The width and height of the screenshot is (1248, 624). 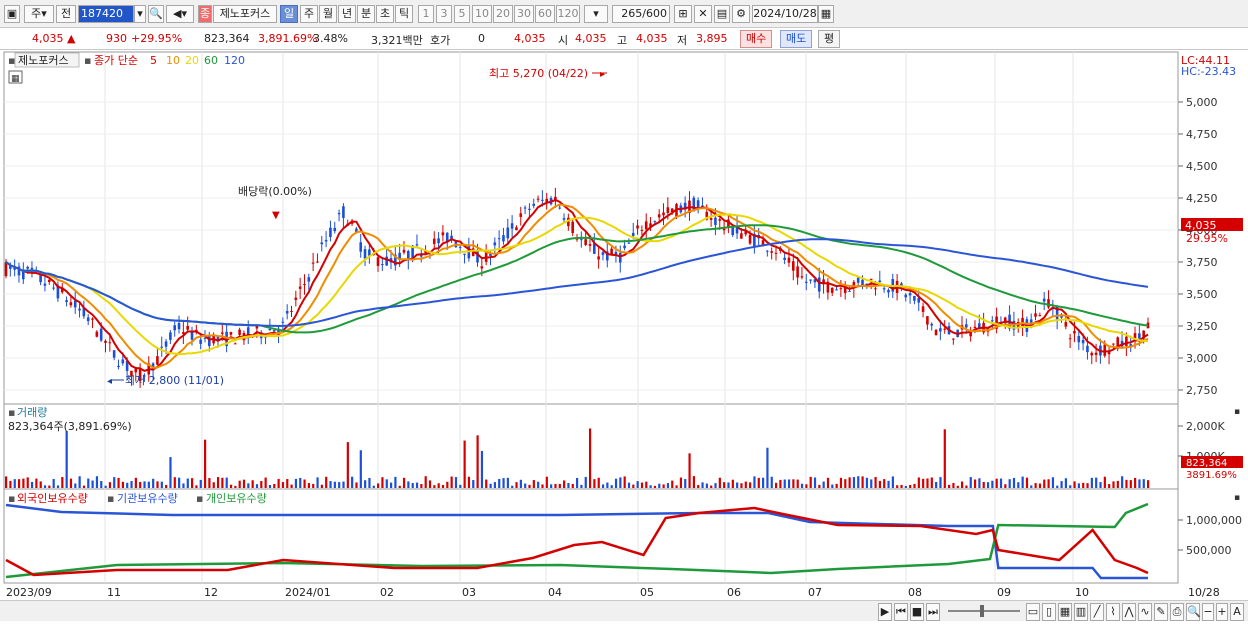 I want to click on period-day: 일, so click(x=289, y=14).